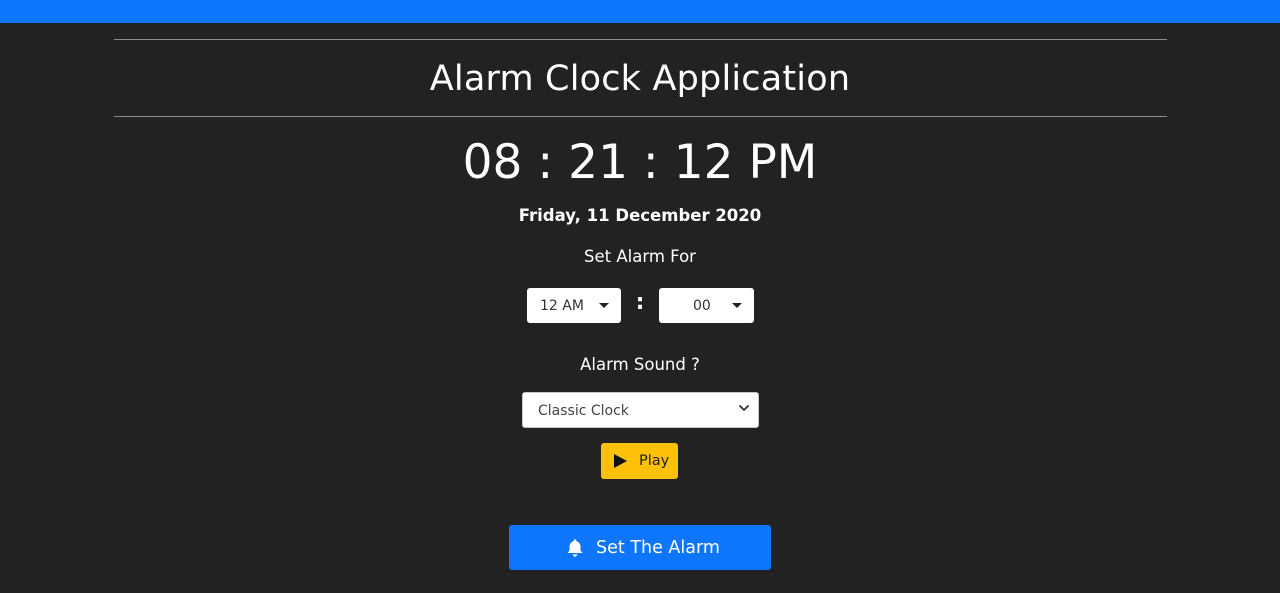  I want to click on hour-select-value: 12 AM, so click(562, 306).